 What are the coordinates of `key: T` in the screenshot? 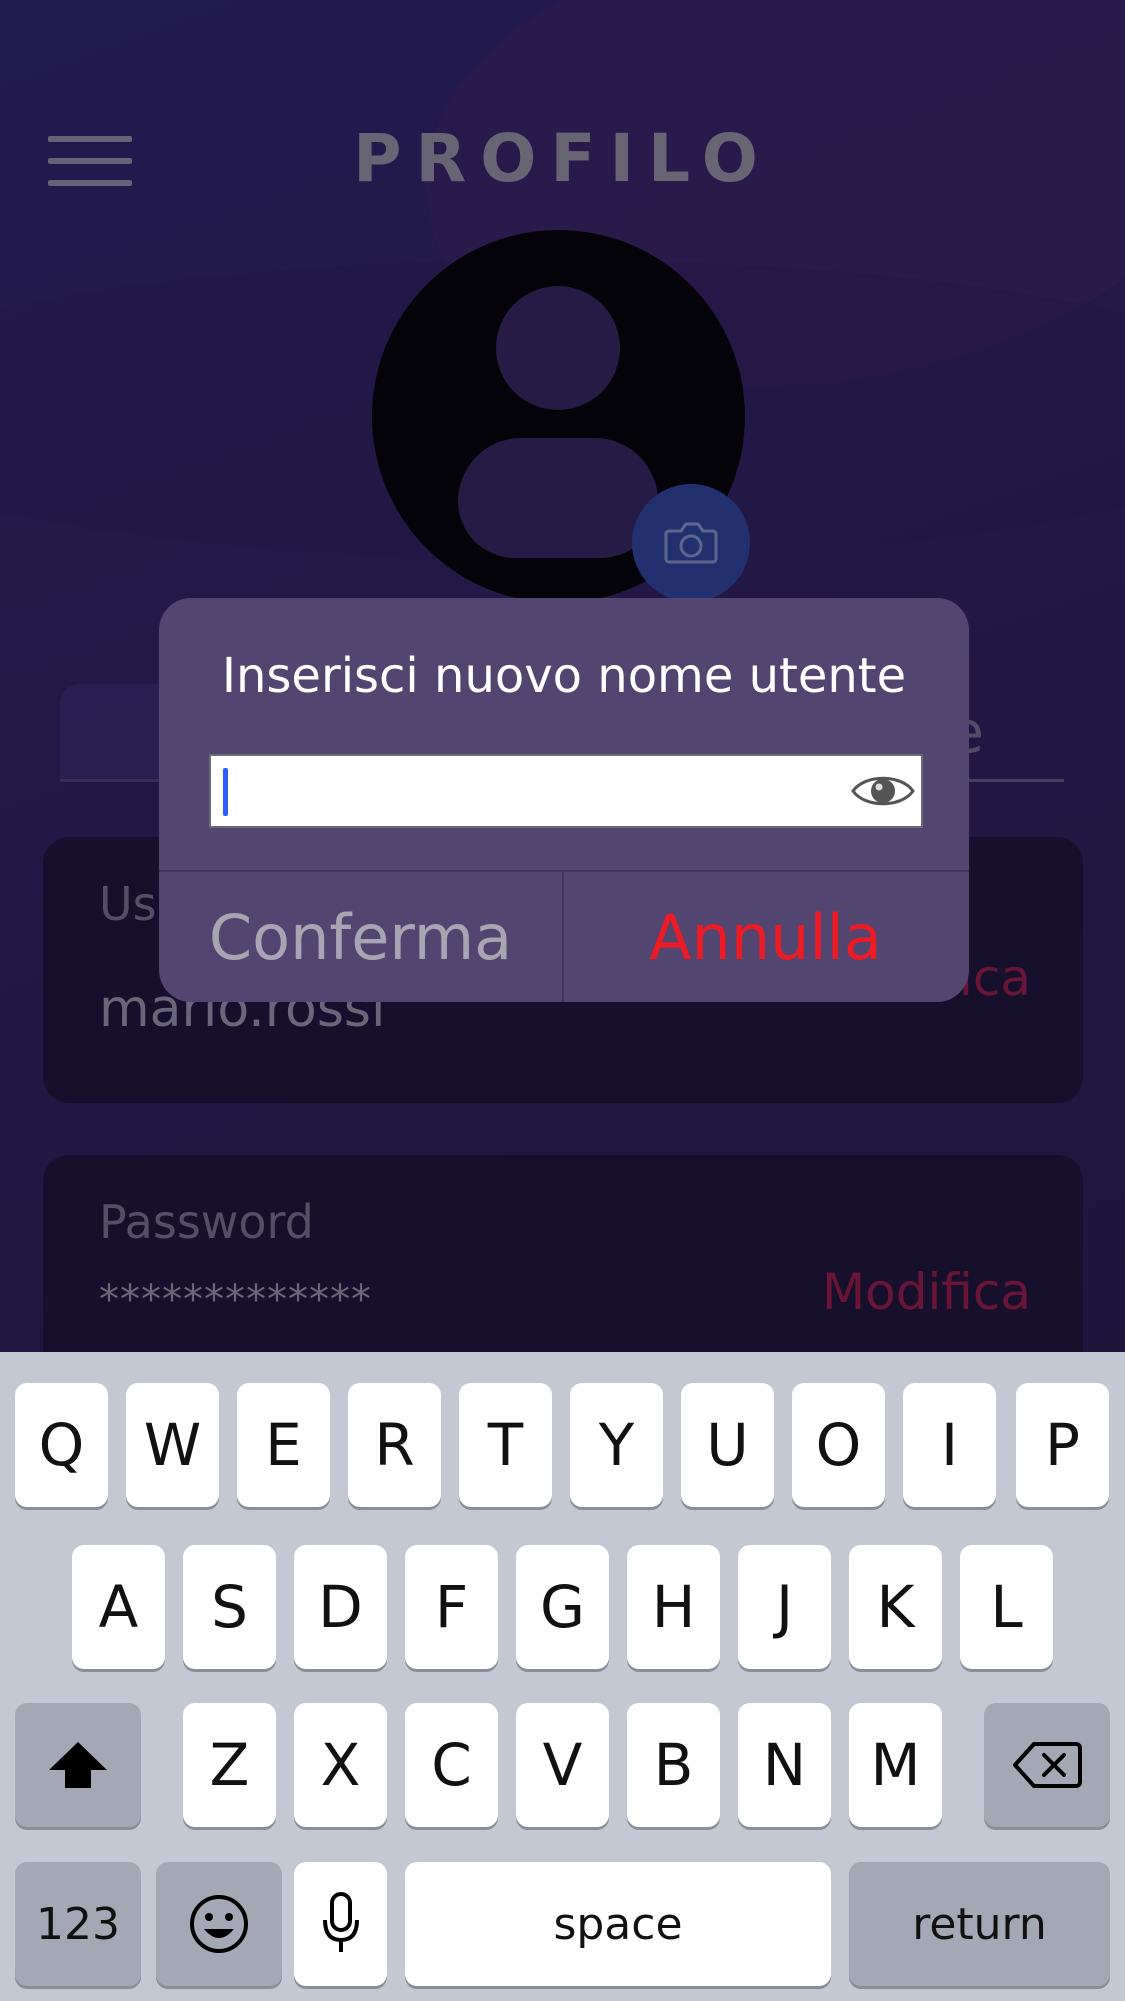 It's located at (505, 1445).